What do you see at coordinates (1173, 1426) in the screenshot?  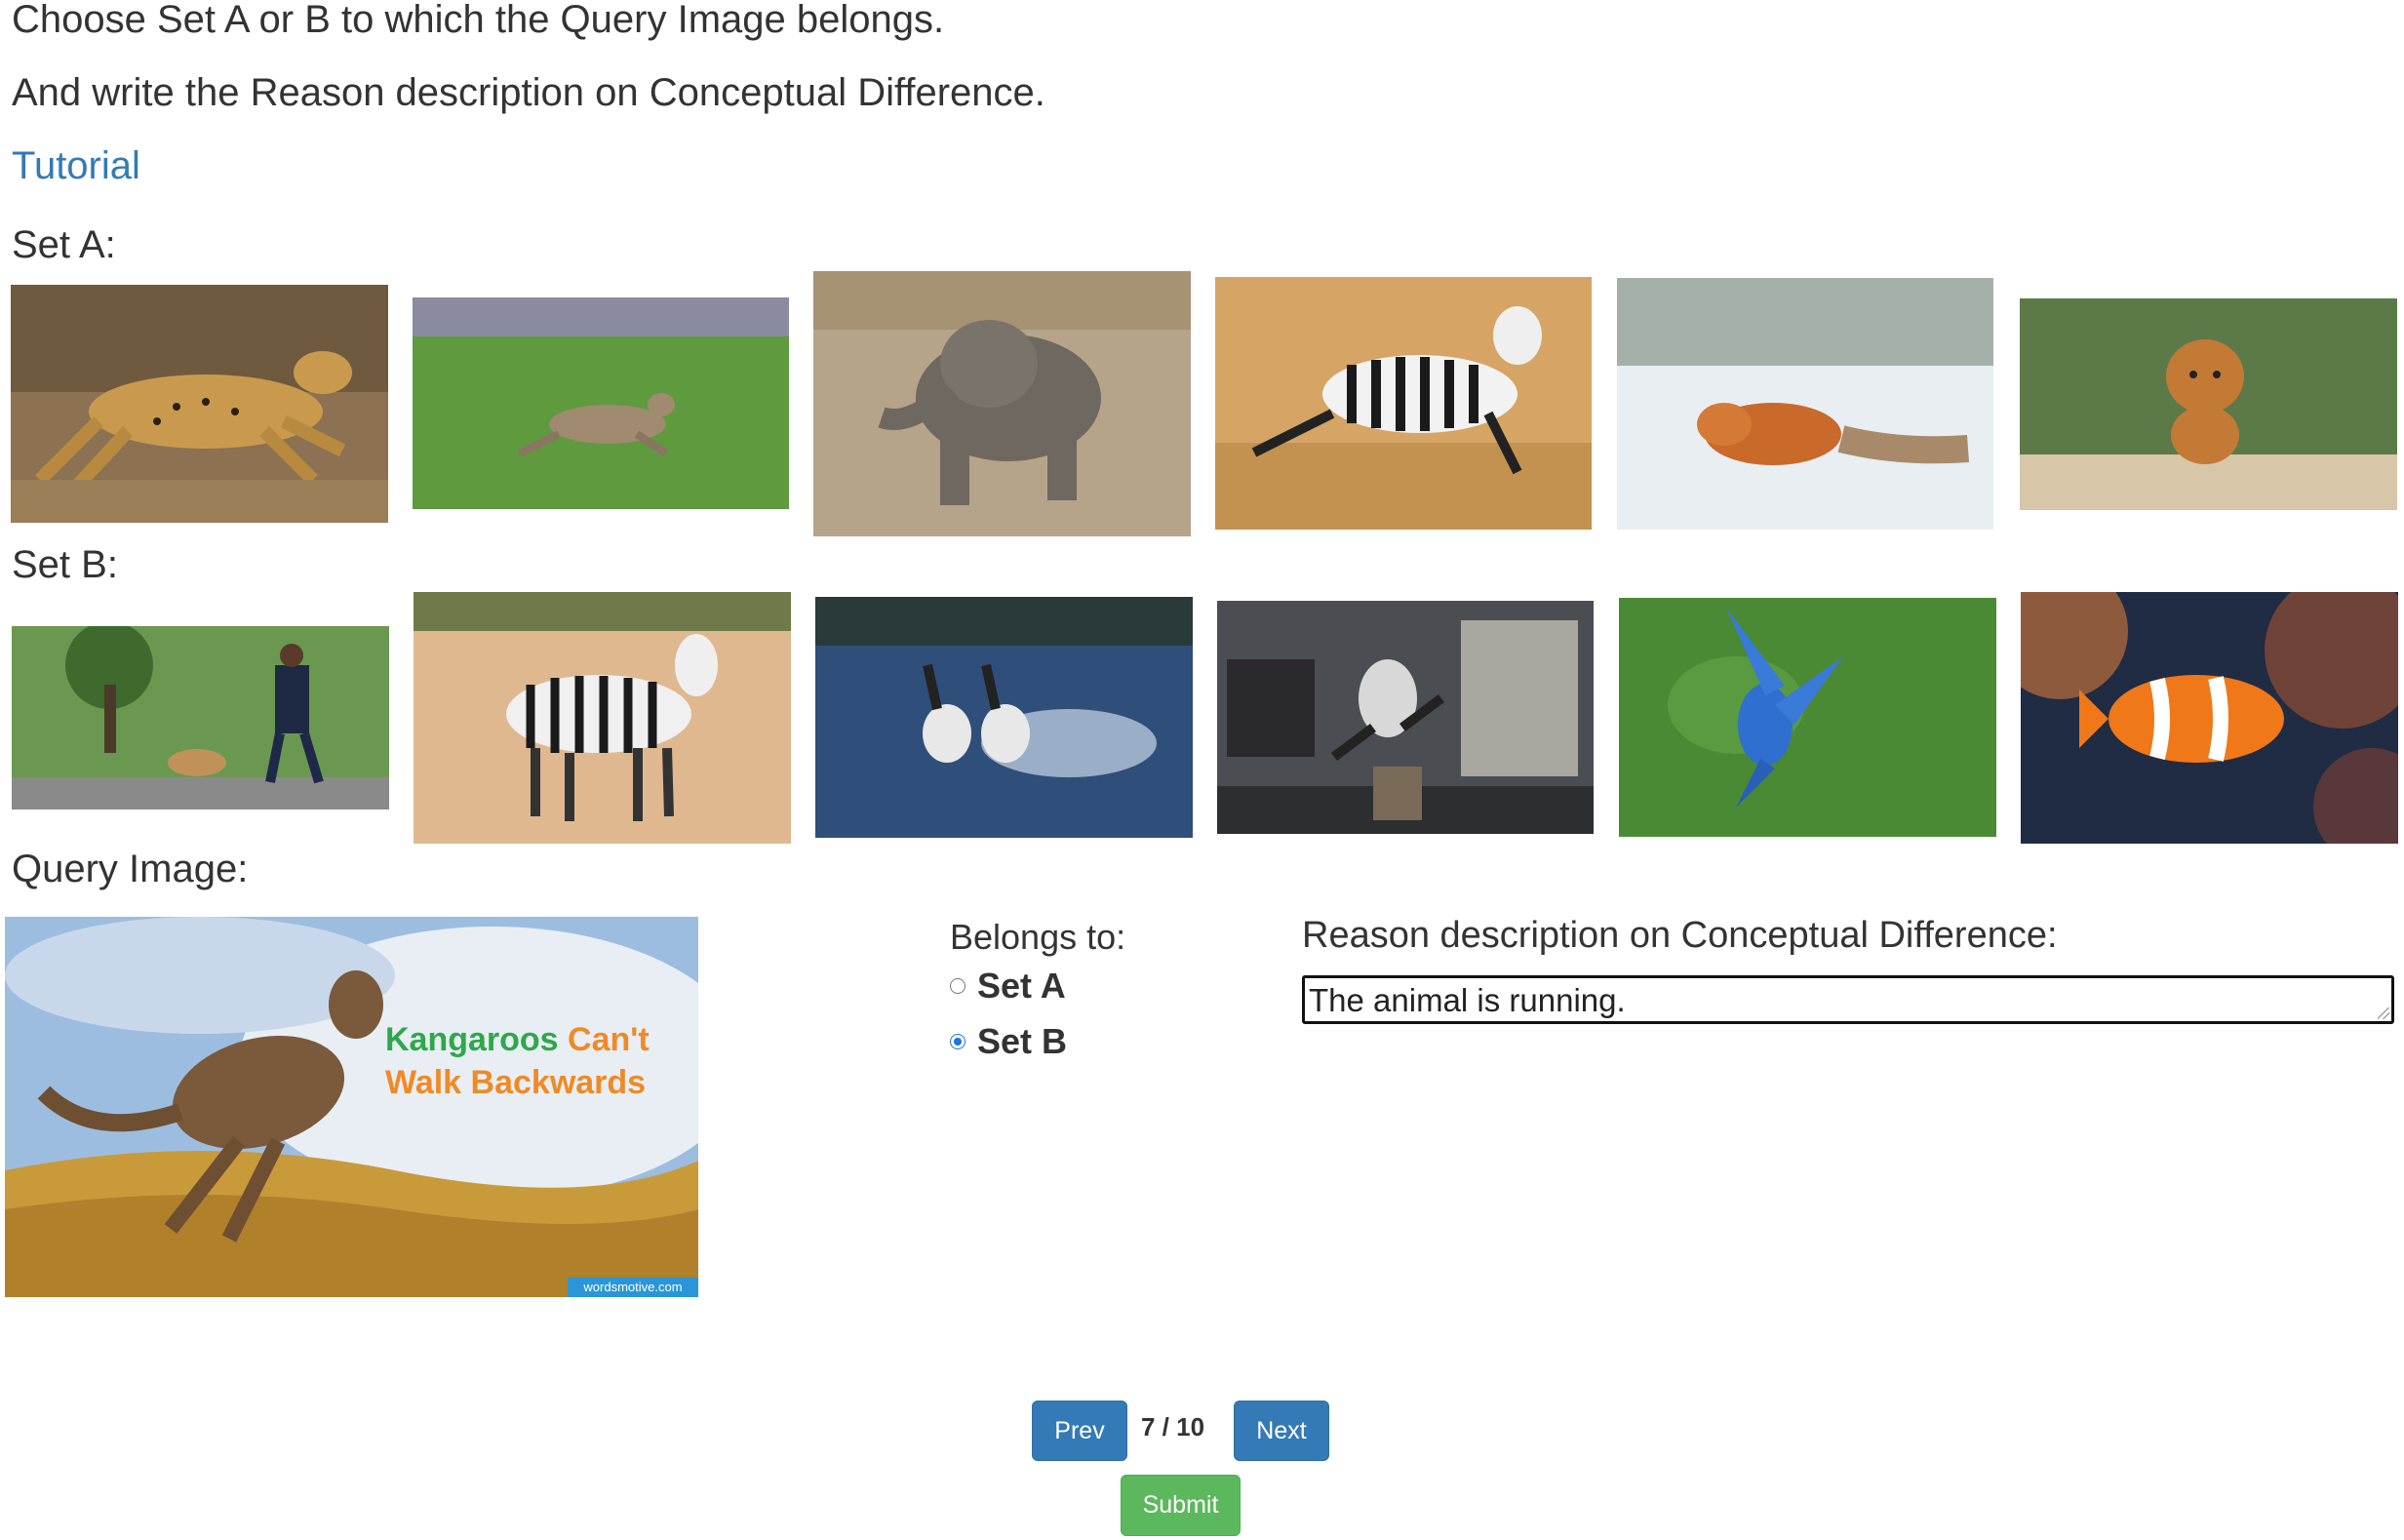 I see `page-indicator: 7 / 10` at bounding box center [1173, 1426].